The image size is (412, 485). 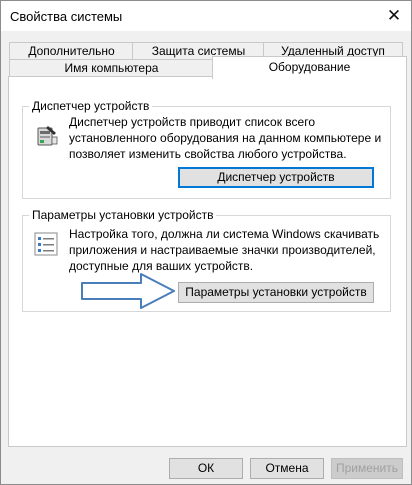 I want to click on device-manager-group-title: Диспетчер устройств, so click(x=91, y=106).